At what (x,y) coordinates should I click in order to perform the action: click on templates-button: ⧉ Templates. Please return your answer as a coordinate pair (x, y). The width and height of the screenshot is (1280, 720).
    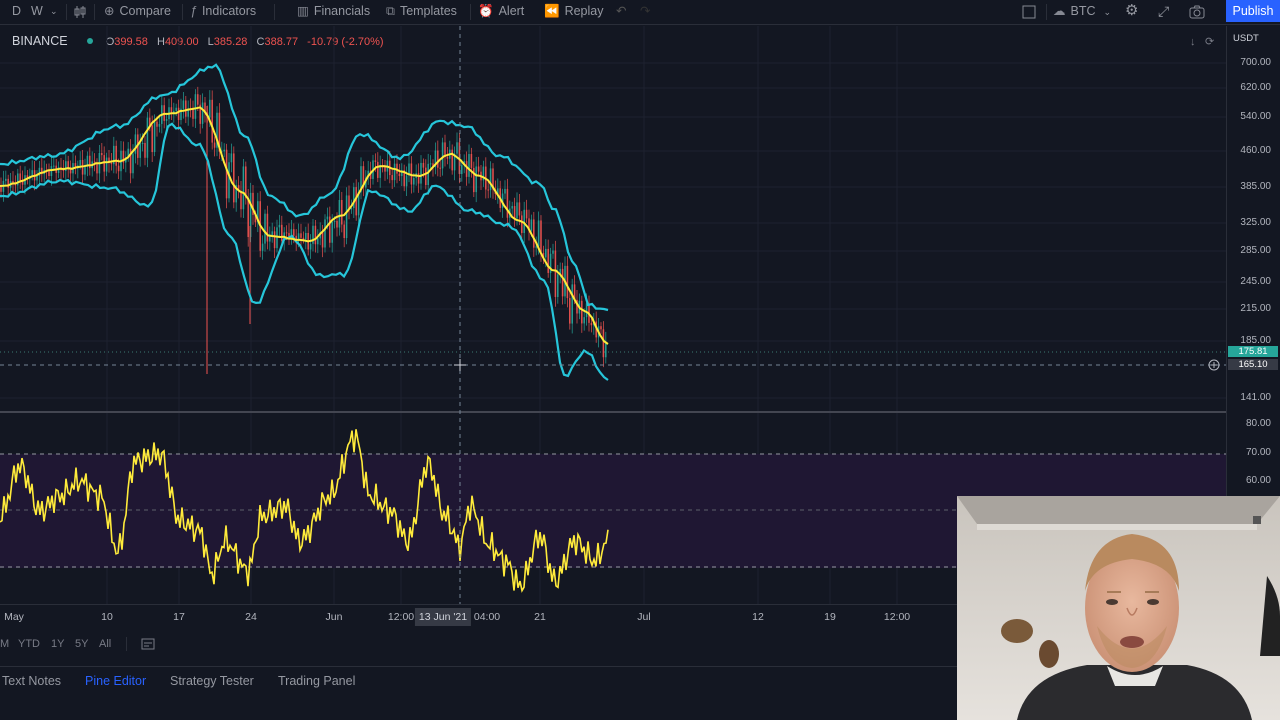
    Looking at the image, I should click on (421, 12).